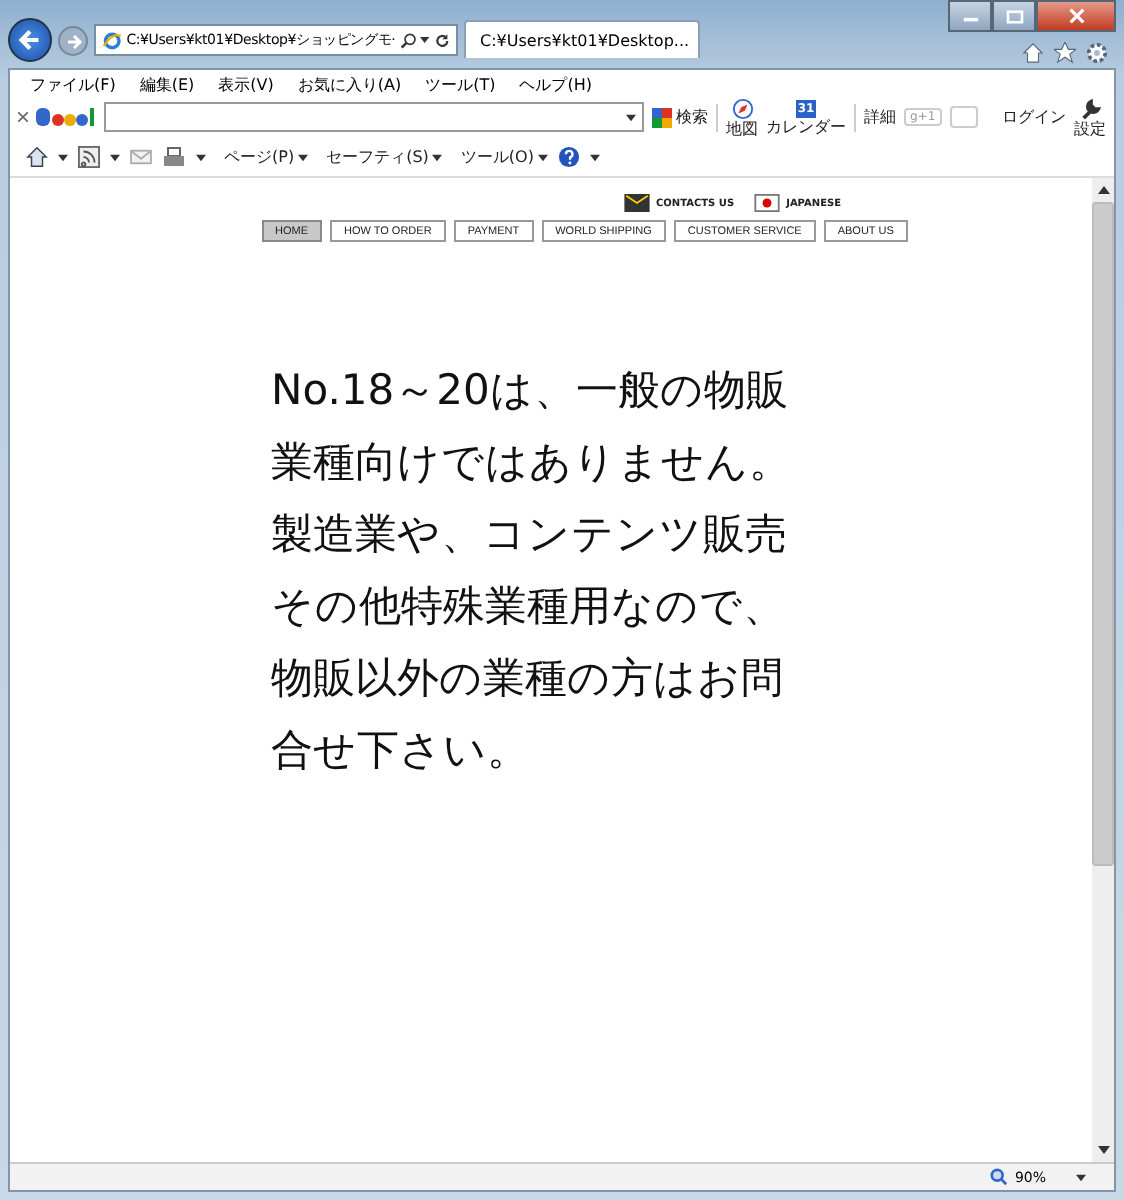  Describe the element at coordinates (1097, 53) in the screenshot. I see `settings-icon` at that location.